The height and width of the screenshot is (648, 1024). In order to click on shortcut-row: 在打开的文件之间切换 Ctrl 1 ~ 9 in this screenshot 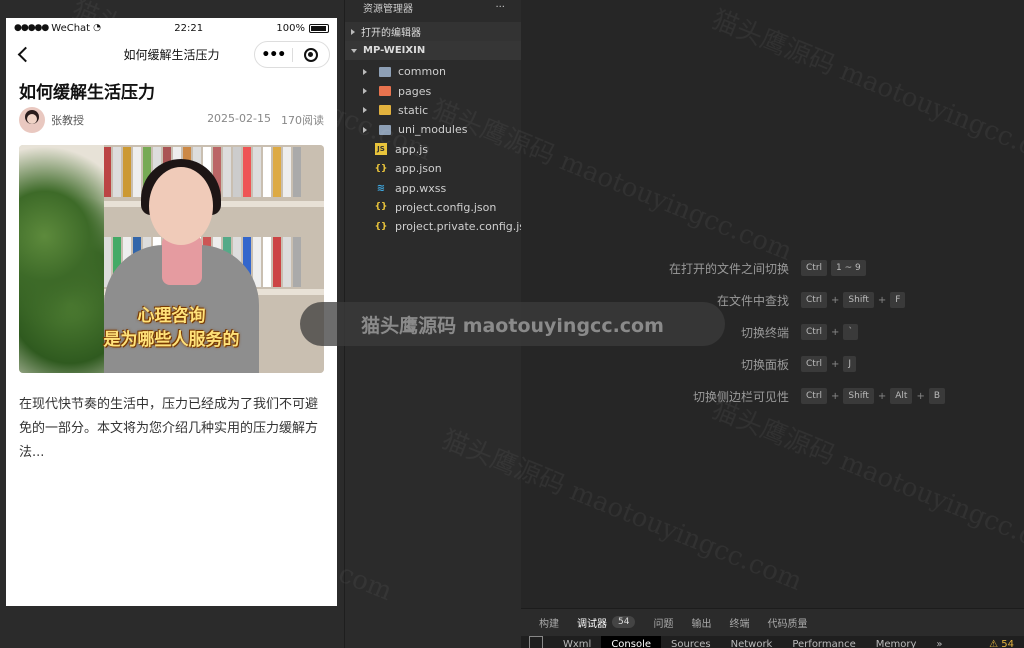, I will do `click(772, 268)`.